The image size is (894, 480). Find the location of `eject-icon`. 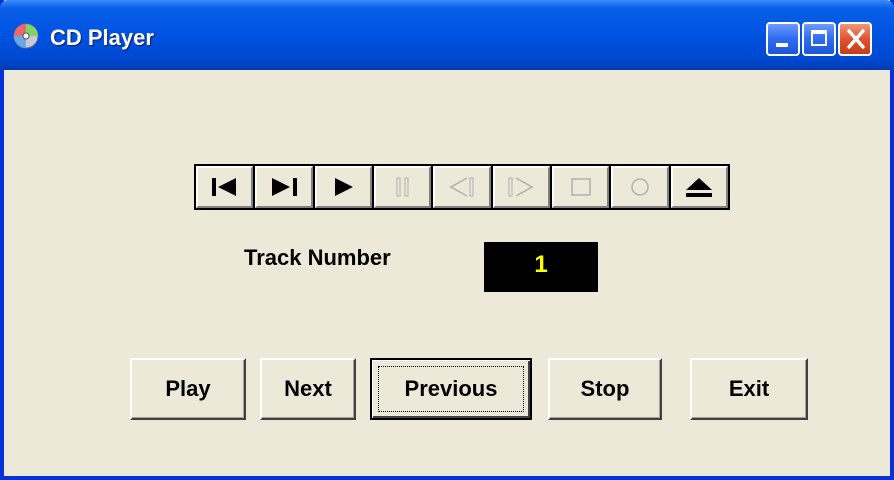

eject-icon is located at coordinates (699, 187).